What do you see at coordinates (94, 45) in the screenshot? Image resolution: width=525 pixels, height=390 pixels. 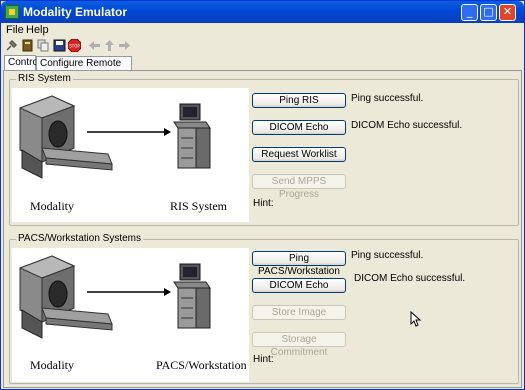 I see `back-arrow-icon` at bounding box center [94, 45].